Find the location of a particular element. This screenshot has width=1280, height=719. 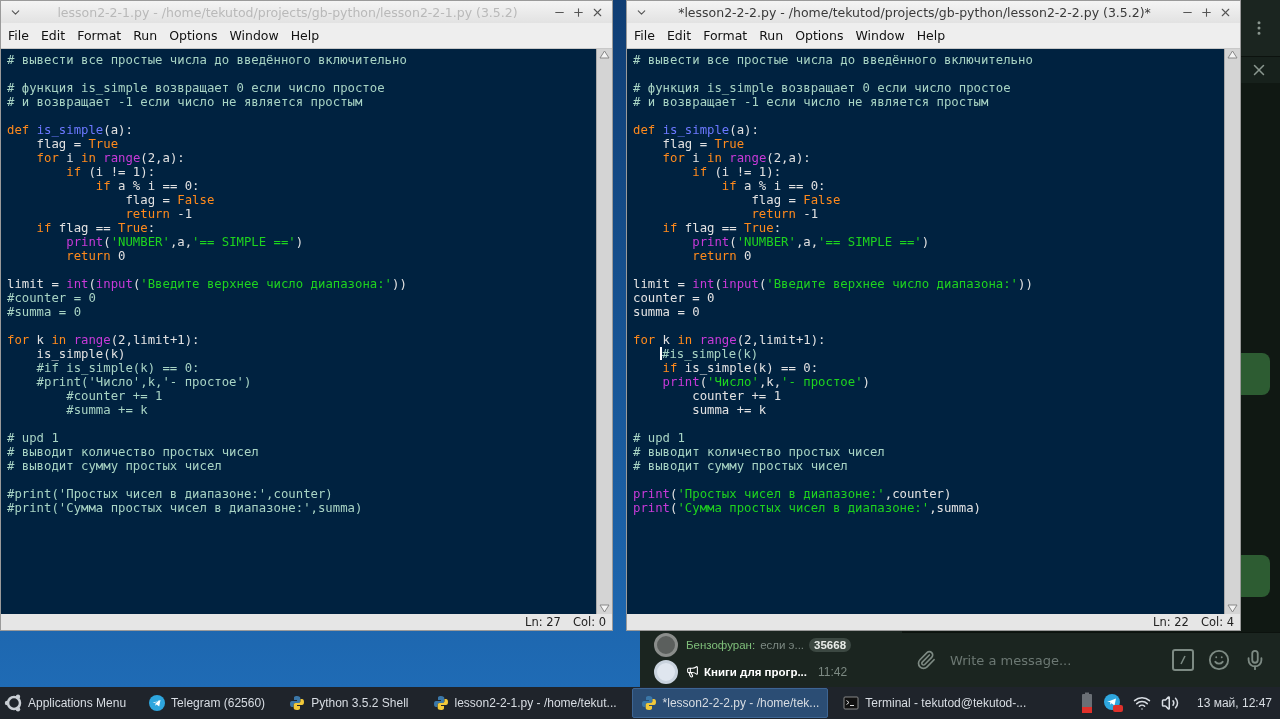

code-line: #counter += 1 is located at coordinates (114, 396).